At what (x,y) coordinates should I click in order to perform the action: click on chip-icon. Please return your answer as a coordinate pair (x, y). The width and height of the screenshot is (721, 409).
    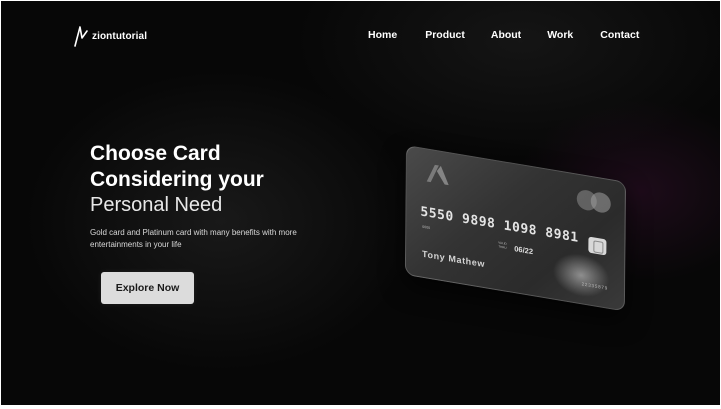
    Looking at the image, I should click on (597, 246).